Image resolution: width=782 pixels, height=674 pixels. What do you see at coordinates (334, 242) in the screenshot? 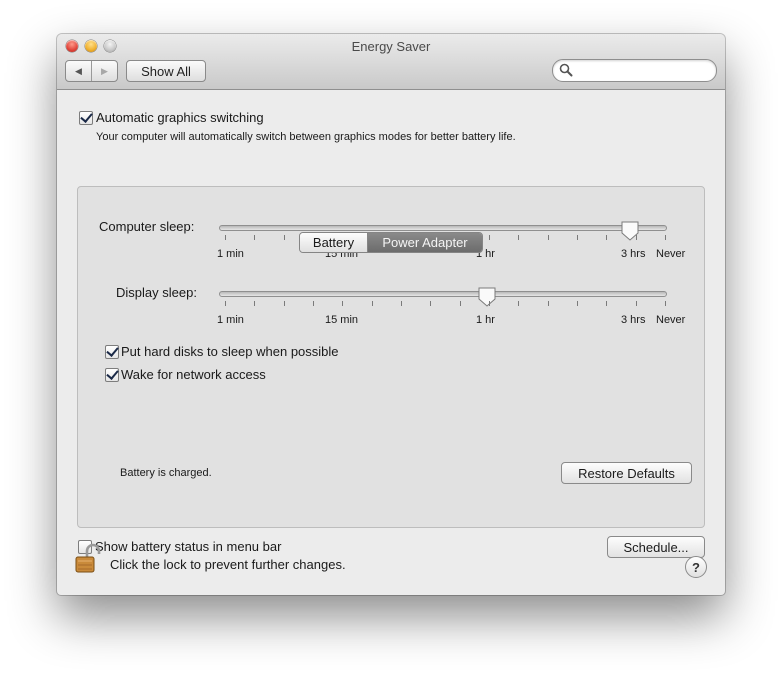
I see `tab-battery: Battery` at bounding box center [334, 242].